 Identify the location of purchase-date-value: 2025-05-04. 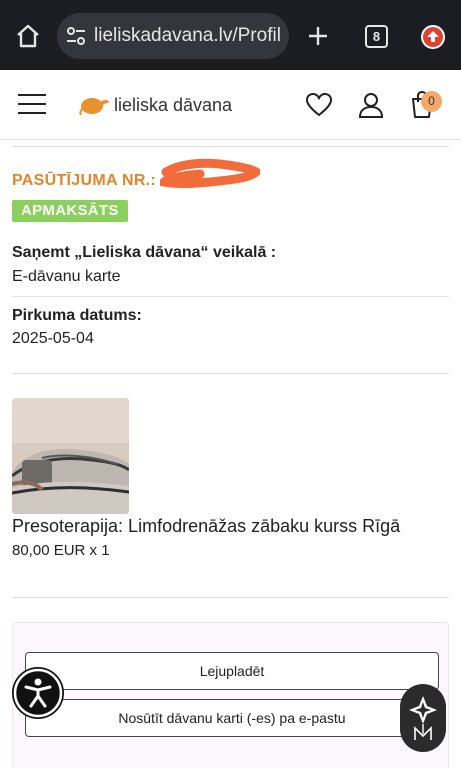
(53, 338).